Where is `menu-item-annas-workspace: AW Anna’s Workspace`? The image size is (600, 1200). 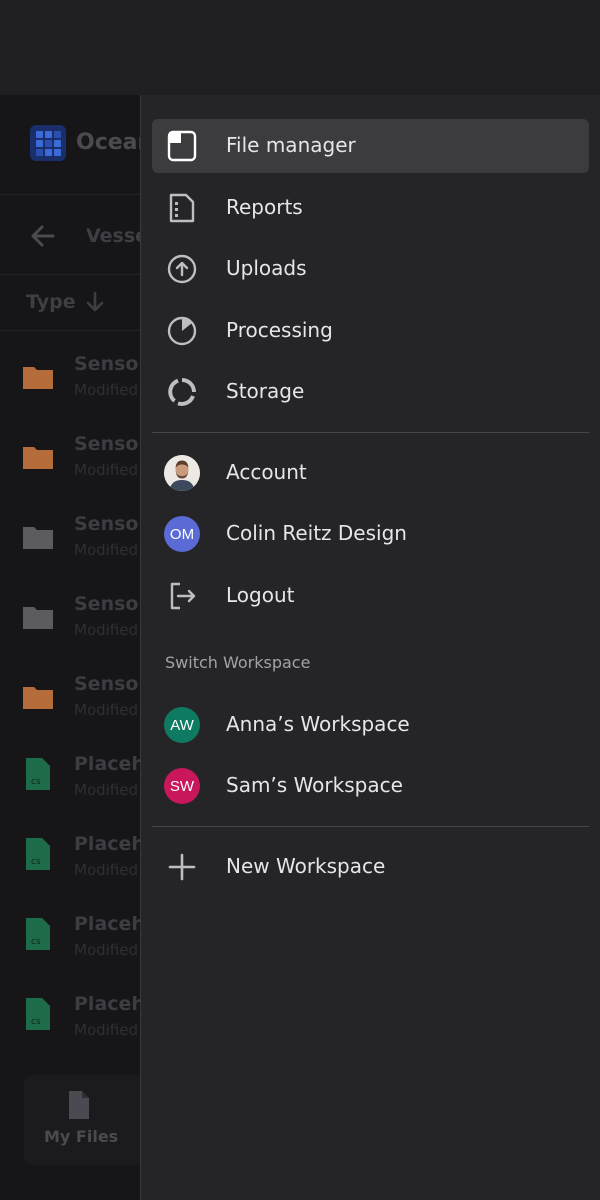 menu-item-annas-workspace: AW Anna’s Workspace is located at coordinates (370, 725).